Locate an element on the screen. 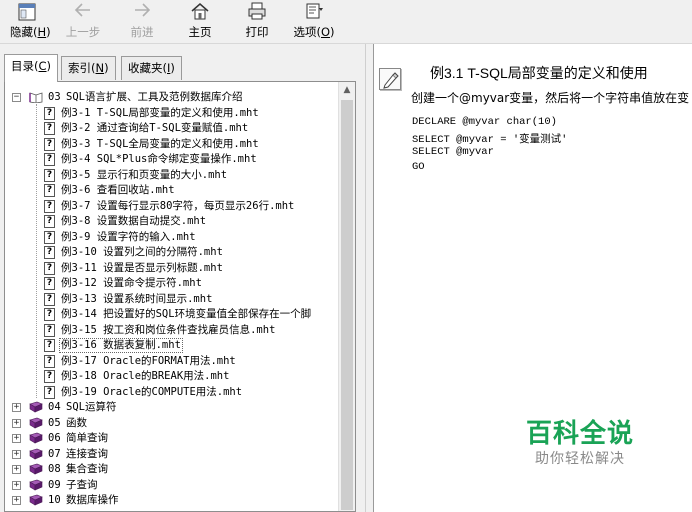 This screenshot has height=512, width=692. tree-topic-item: ? 例3-10 设置列之间的分隔符.mht is located at coordinates (172, 252).